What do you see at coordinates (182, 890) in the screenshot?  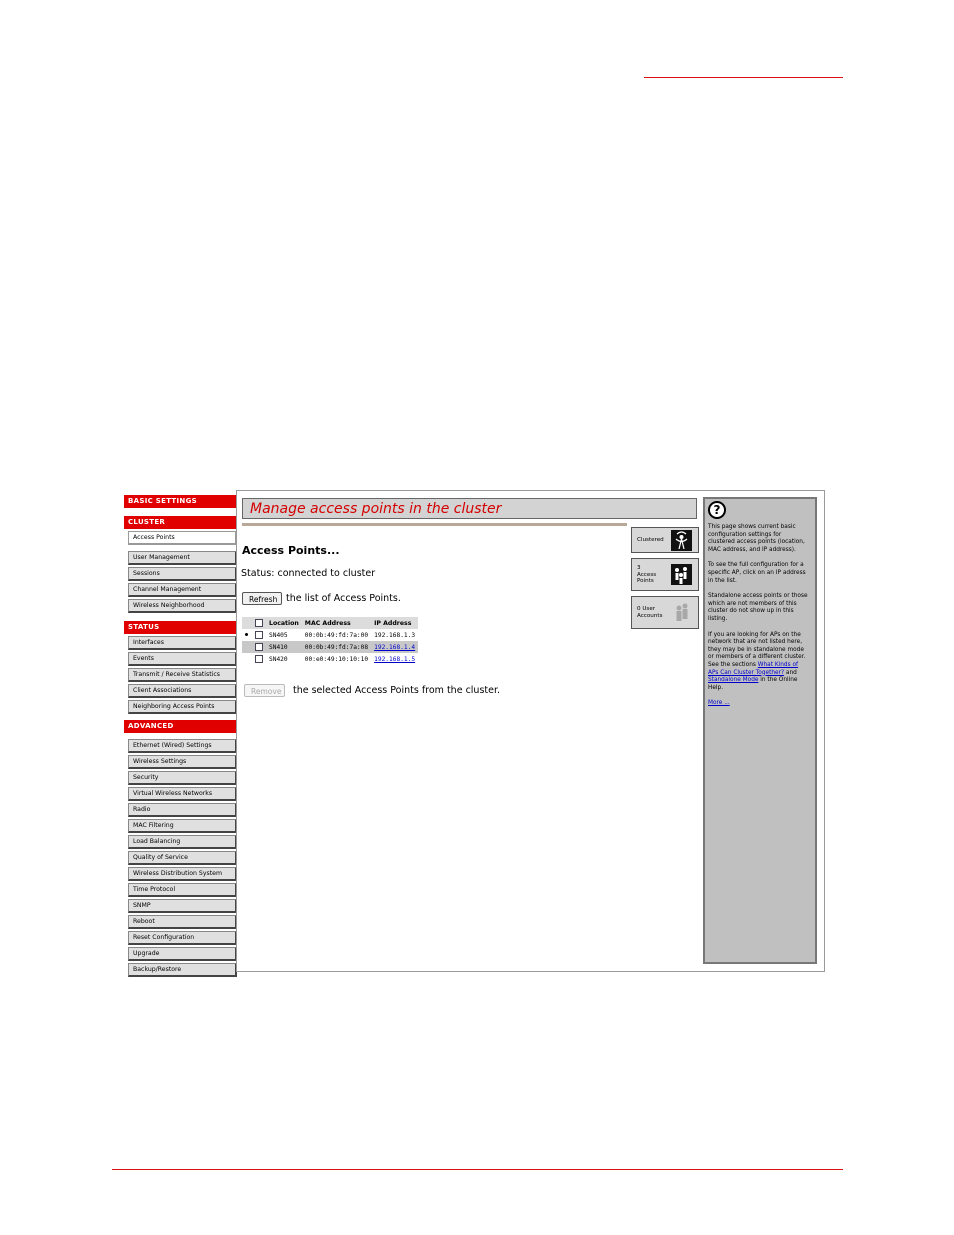 I see `sidebar-item-time-protocol: Time Protocol` at bounding box center [182, 890].